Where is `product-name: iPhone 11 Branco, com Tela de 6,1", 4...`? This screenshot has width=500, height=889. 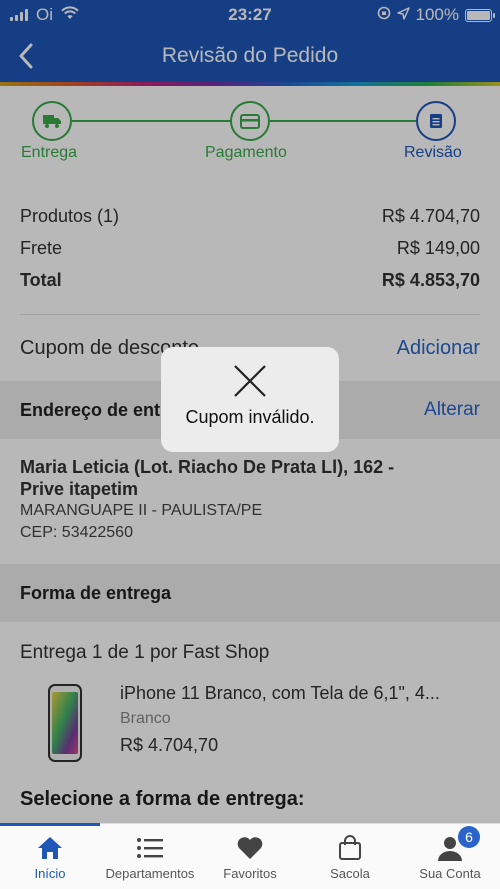
product-name: iPhone 11 Branco, com Tela de 6,1", 4... is located at coordinates (280, 693).